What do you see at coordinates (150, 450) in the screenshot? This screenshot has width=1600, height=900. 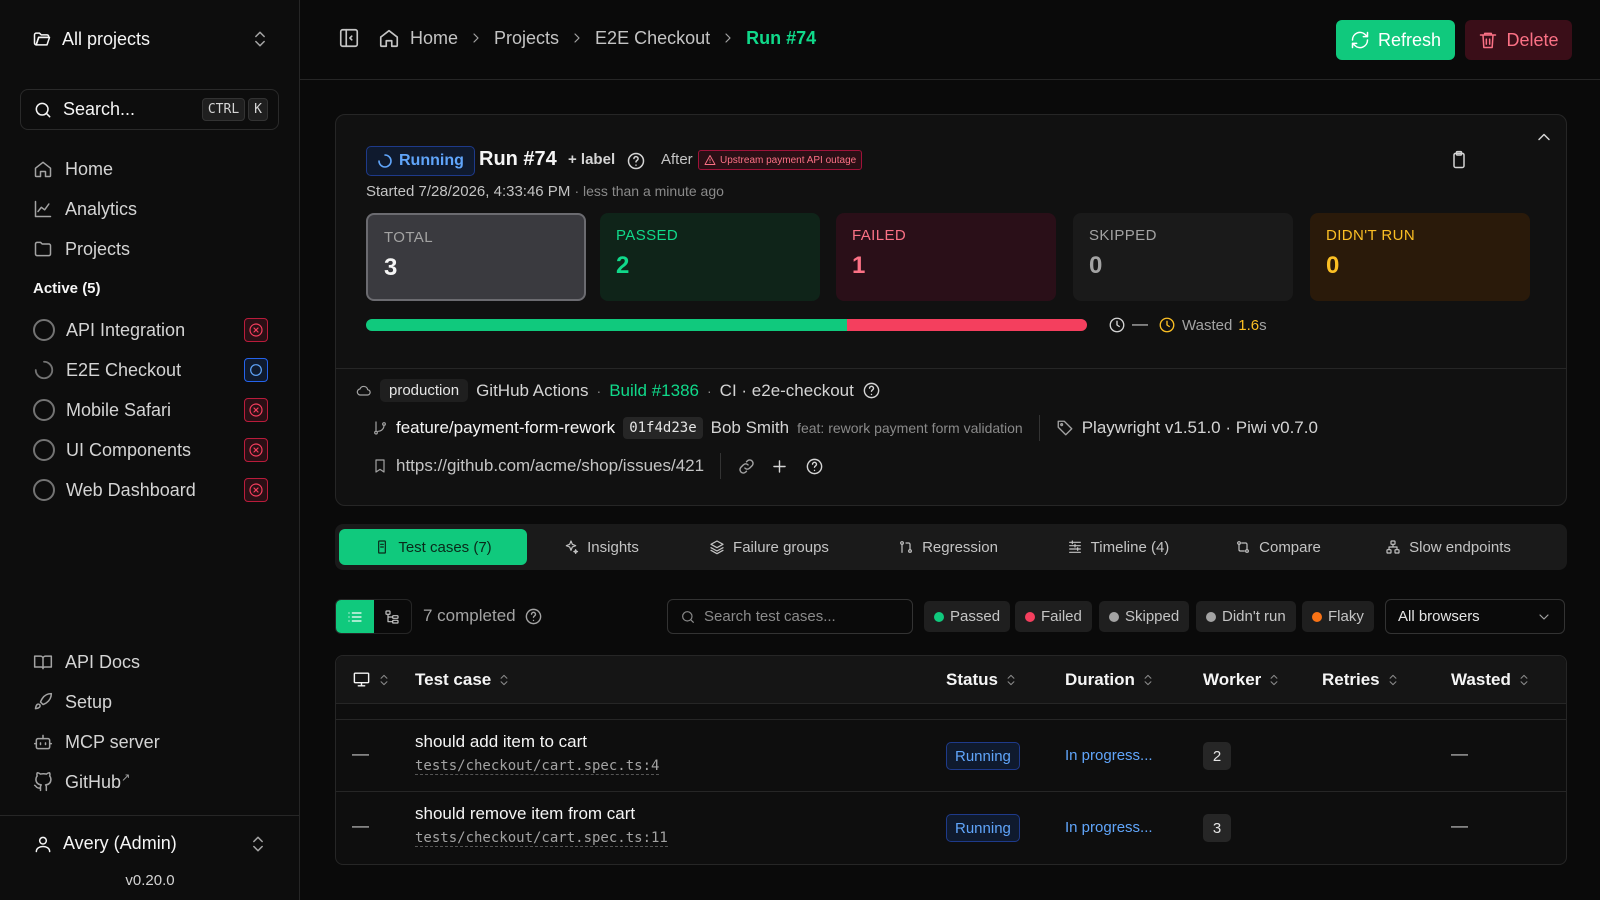 I see `active-item-ui-components: UI Components` at bounding box center [150, 450].